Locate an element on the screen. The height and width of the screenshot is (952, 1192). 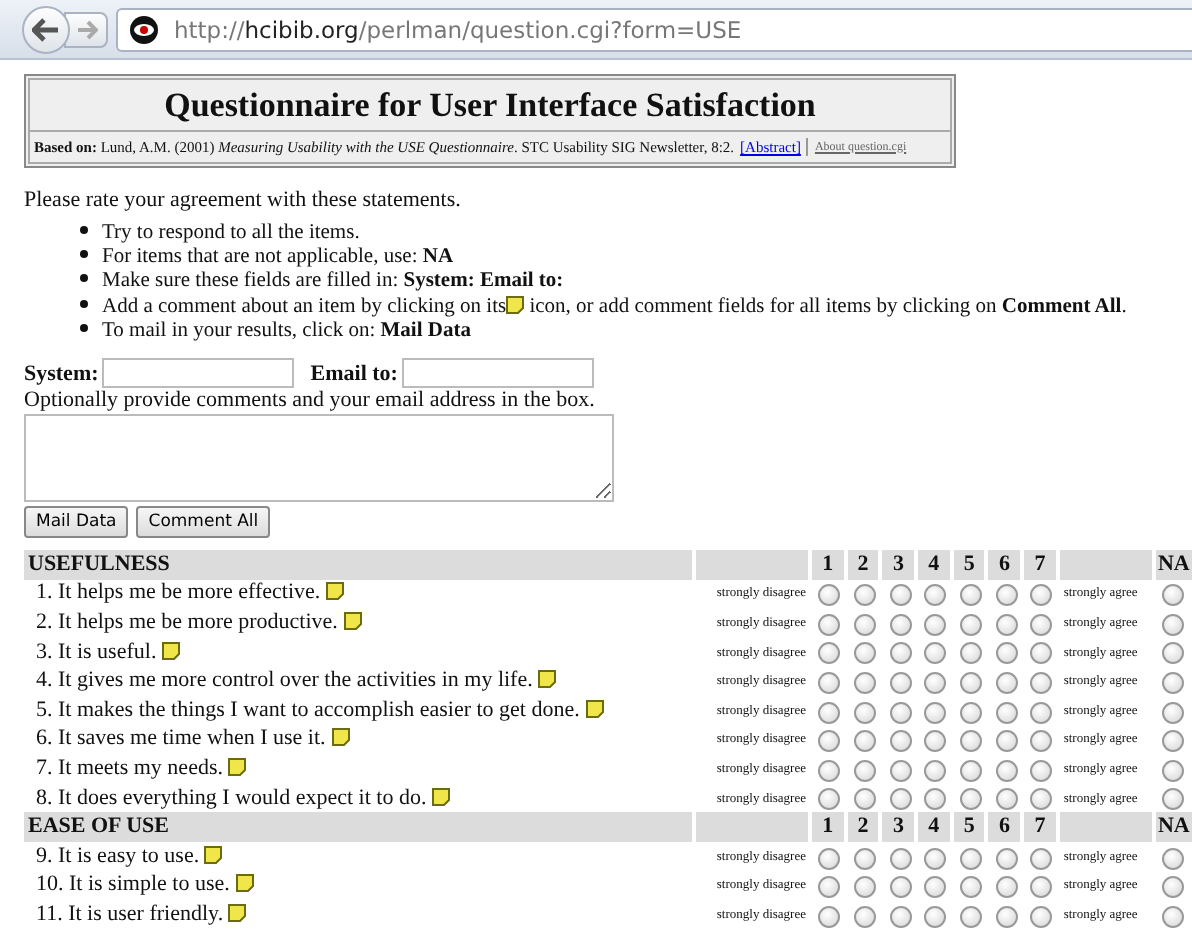
address-bar: http://hcibib.org/perlman/question.cgi?form=USE is located at coordinates (654, 29).